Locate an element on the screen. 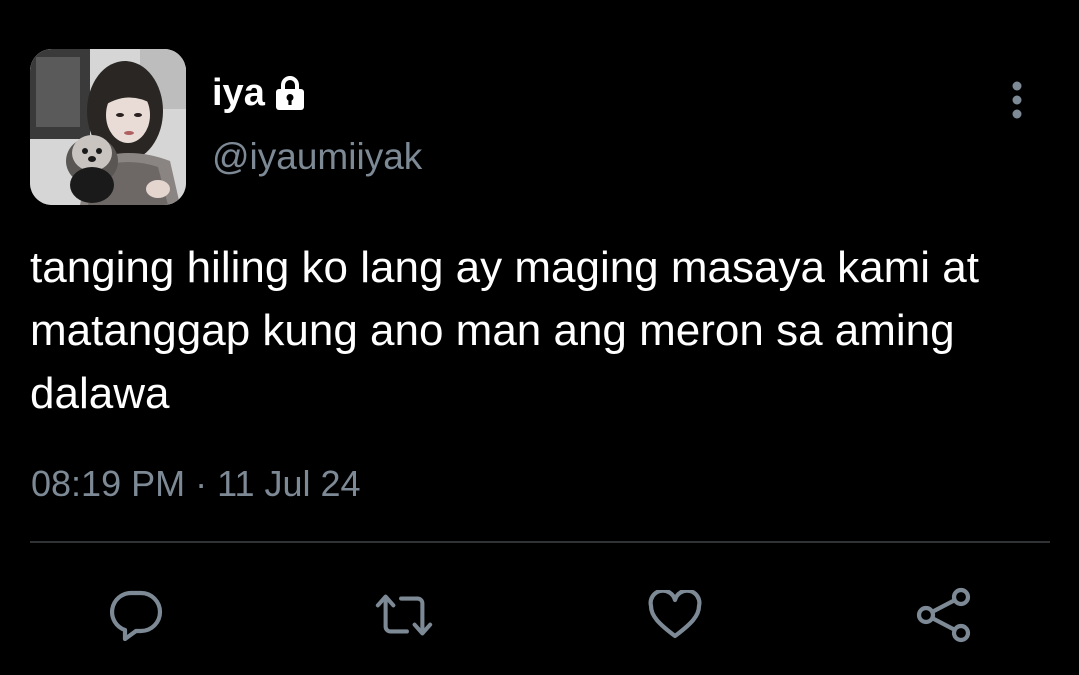 Image resolution: width=1079 pixels, height=675 pixels. more-options-icon is located at coordinates (1017, 100).